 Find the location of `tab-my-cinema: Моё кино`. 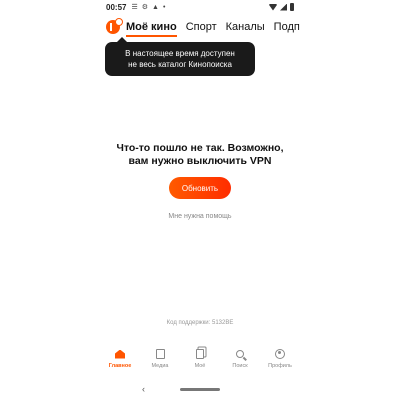

tab-my-cinema: Моё кино is located at coordinates (151, 29).